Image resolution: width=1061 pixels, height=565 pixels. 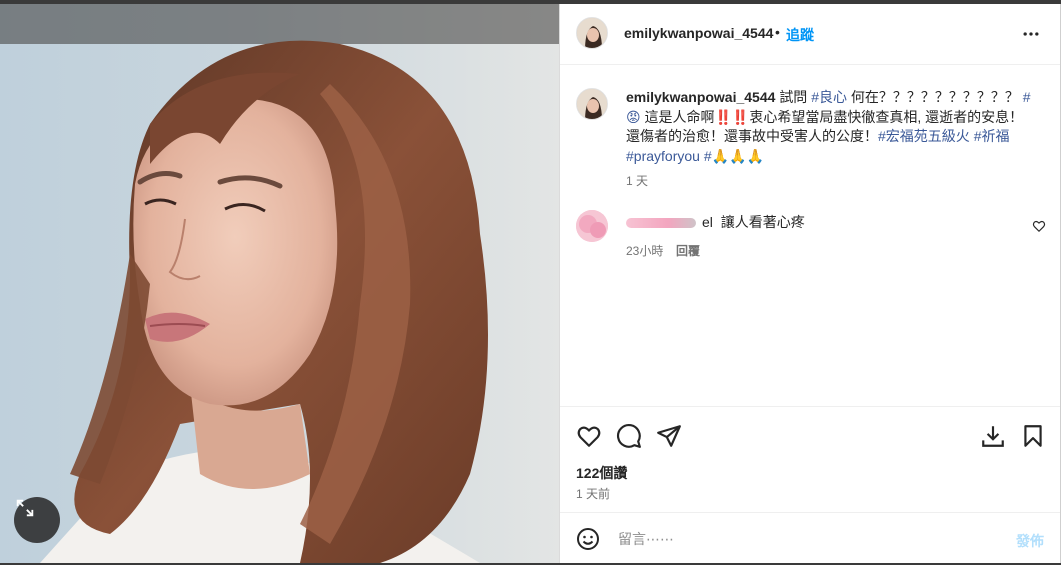 I want to click on post-header: emilykwanpowai_4544 • 追蹤, so click(x=810, y=34).